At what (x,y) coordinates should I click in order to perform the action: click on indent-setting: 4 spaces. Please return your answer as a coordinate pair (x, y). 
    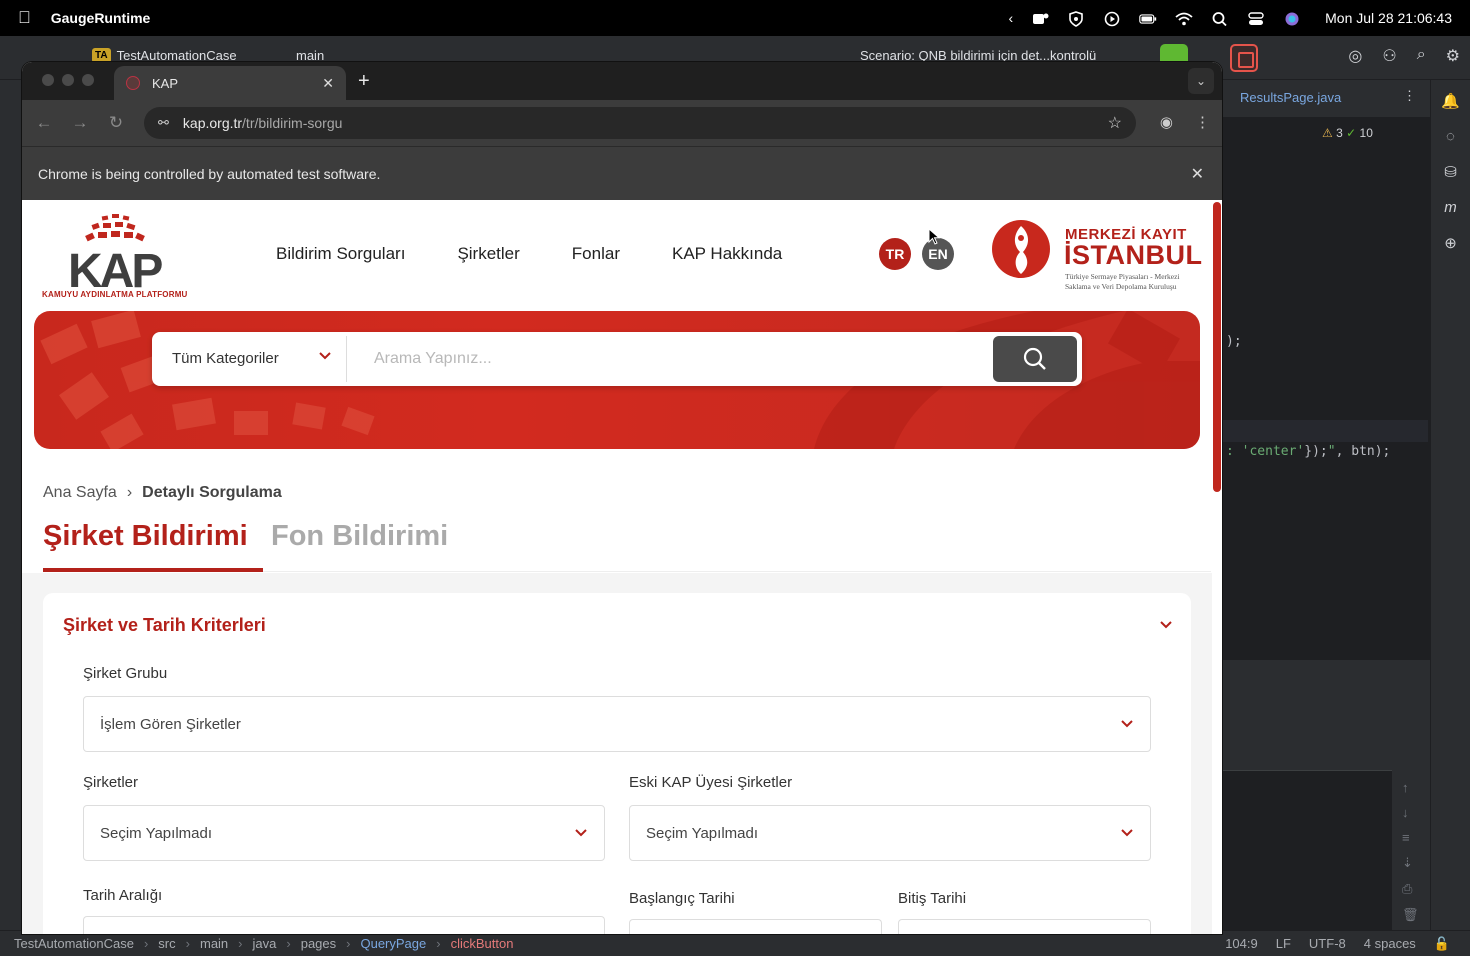
    Looking at the image, I should click on (1390, 944).